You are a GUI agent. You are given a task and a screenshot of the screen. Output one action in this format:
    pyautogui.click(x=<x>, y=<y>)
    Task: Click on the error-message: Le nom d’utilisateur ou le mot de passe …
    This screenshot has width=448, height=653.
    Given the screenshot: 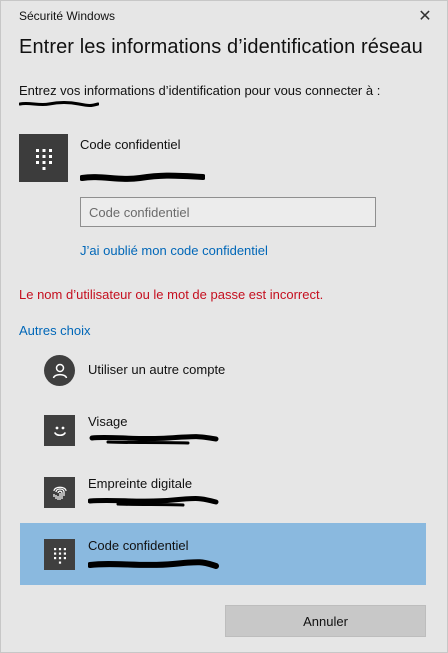 What is the action you would take?
    pyautogui.click(x=171, y=294)
    